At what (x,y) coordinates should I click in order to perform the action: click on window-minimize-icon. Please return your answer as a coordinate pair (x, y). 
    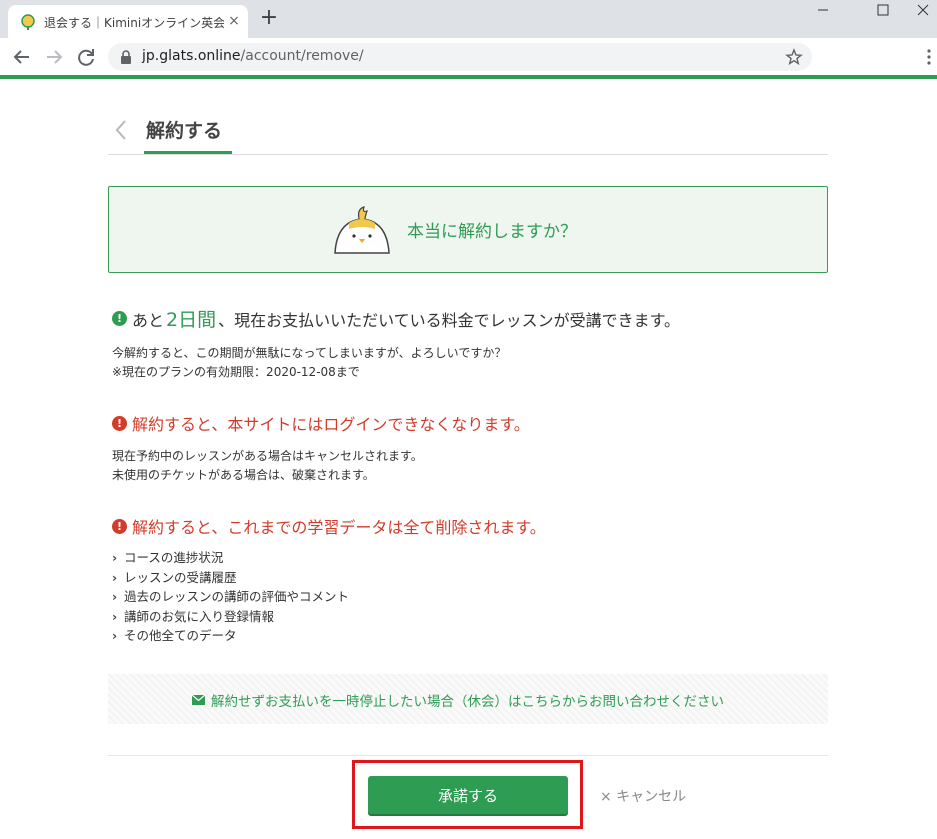
    Looking at the image, I should click on (823, 15).